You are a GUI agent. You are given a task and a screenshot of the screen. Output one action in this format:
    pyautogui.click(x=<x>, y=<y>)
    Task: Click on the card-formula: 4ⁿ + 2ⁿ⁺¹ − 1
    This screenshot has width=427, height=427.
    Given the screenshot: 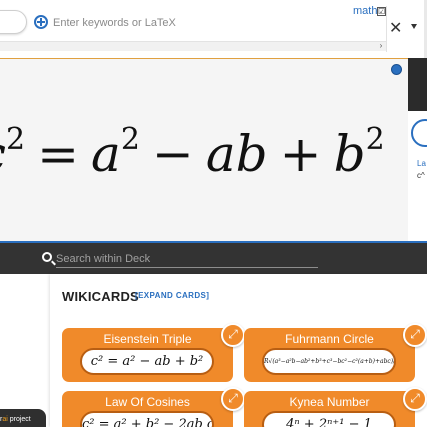 What is the action you would take?
    pyautogui.click(x=329, y=419)
    